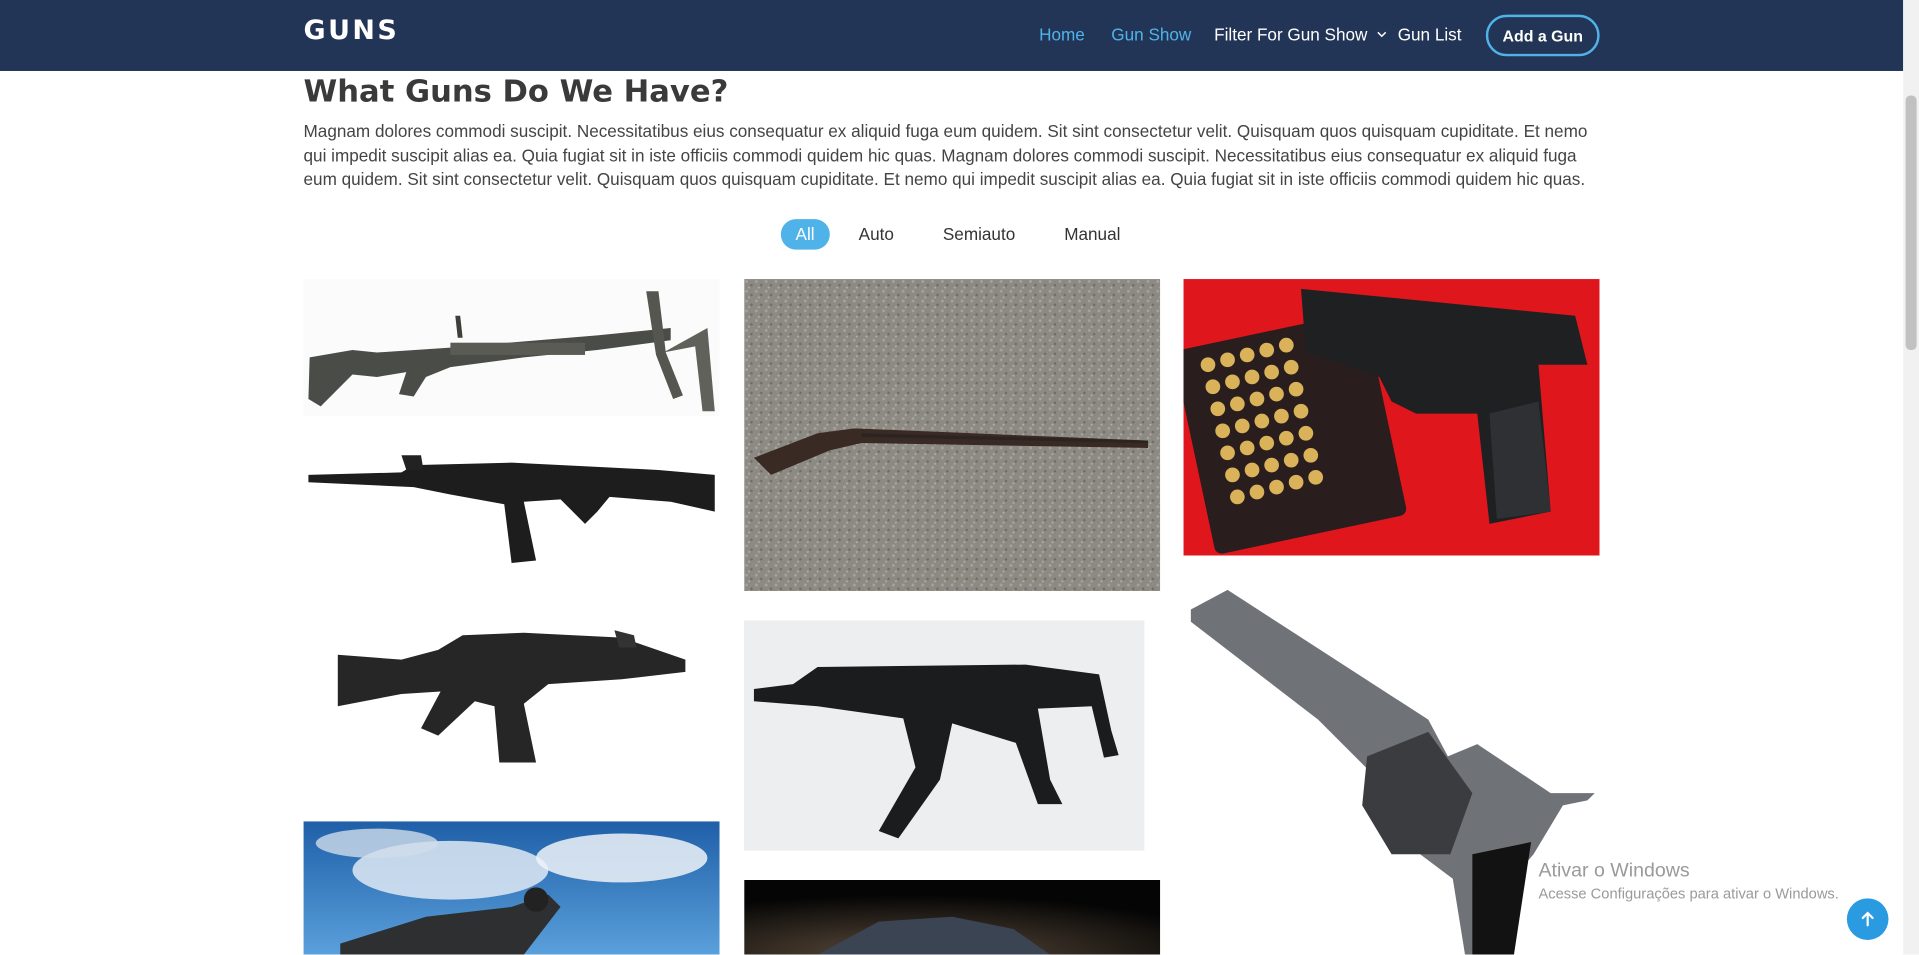  What do you see at coordinates (1382, 35) in the screenshot?
I see `chevron-down-icon` at bounding box center [1382, 35].